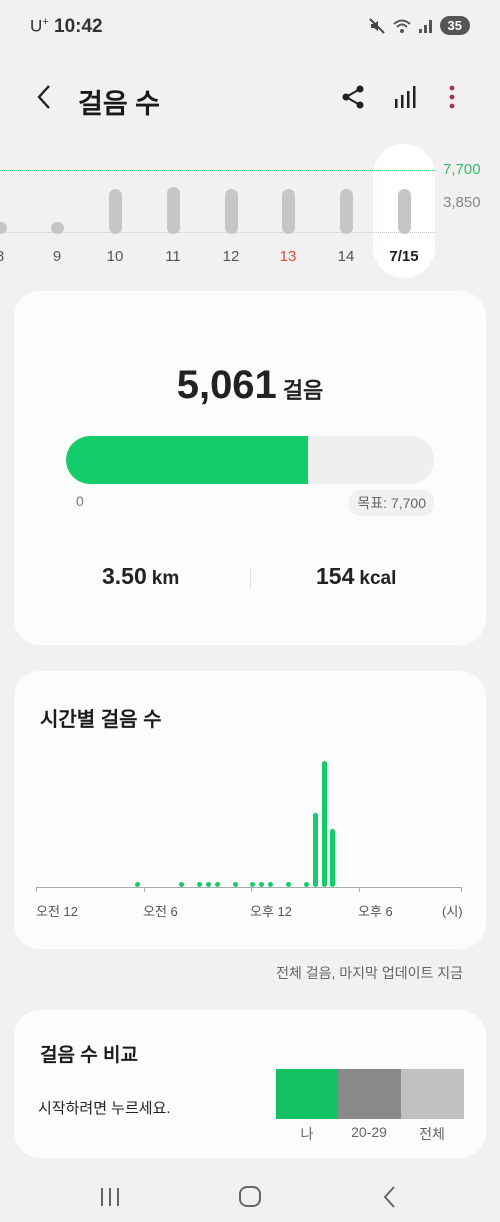 The image size is (500, 1222). What do you see at coordinates (57, 256) in the screenshot?
I see `day-label: 9` at bounding box center [57, 256].